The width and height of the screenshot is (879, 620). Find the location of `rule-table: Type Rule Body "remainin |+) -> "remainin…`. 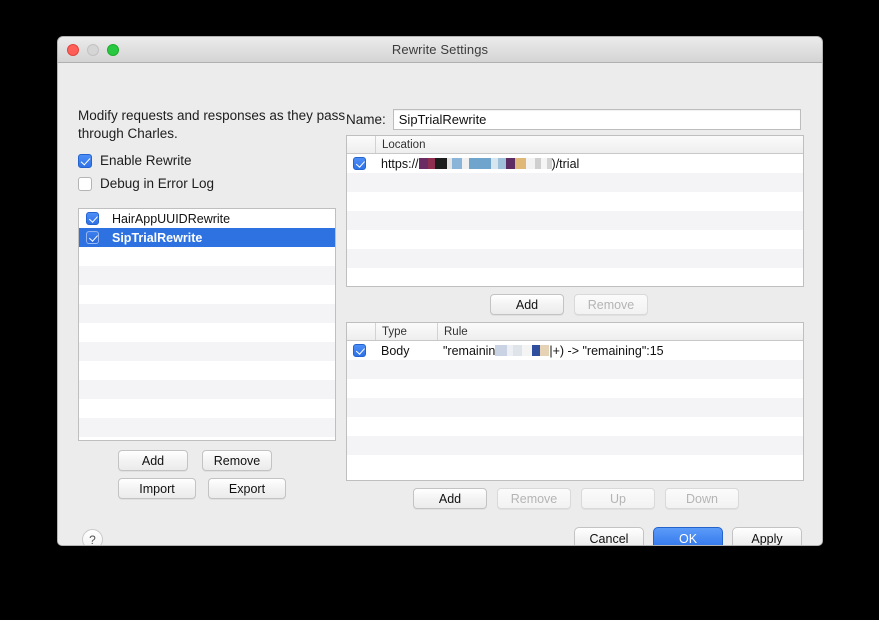

rule-table: Type Rule Body "remainin |+) -> "remainin… is located at coordinates (575, 401).